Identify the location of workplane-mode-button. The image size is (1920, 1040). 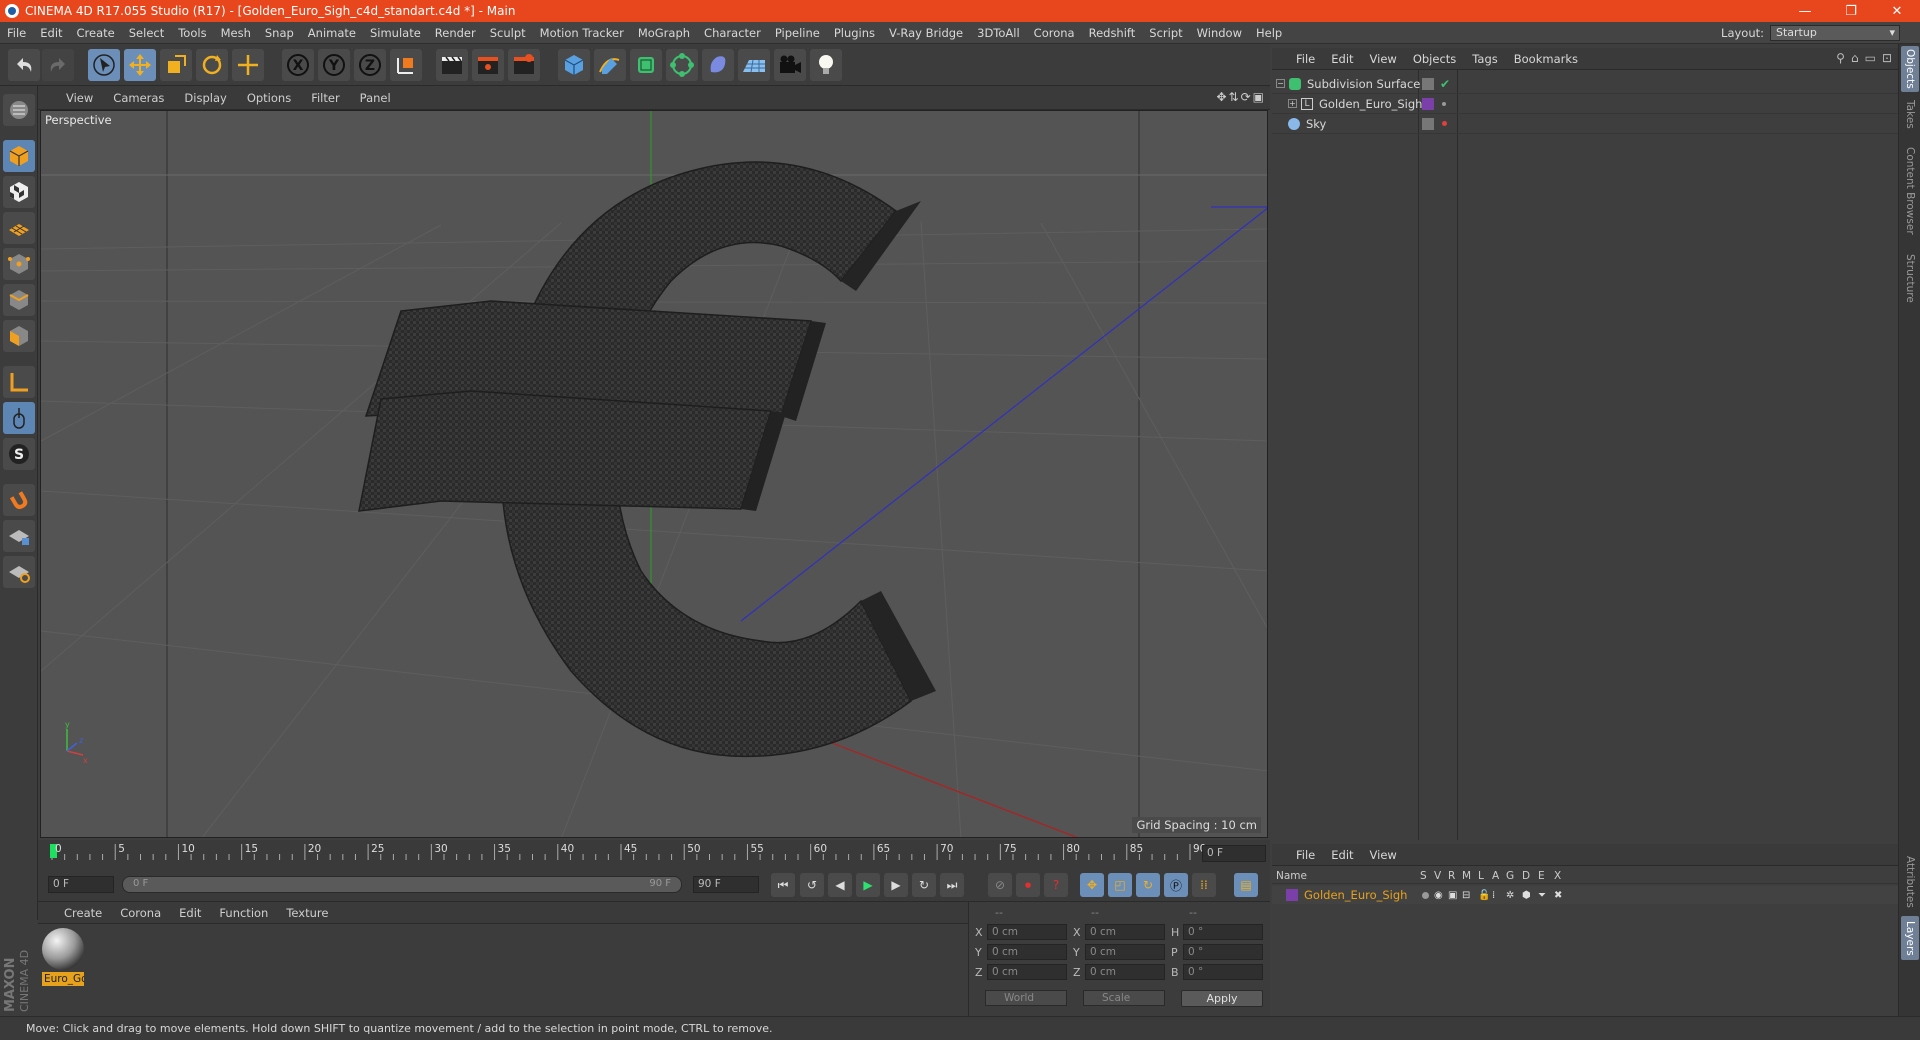
(19, 228).